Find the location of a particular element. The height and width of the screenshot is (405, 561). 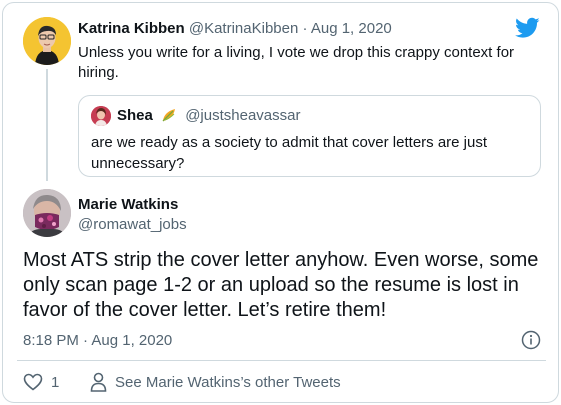

like-count: 1 is located at coordinates (55, 383).